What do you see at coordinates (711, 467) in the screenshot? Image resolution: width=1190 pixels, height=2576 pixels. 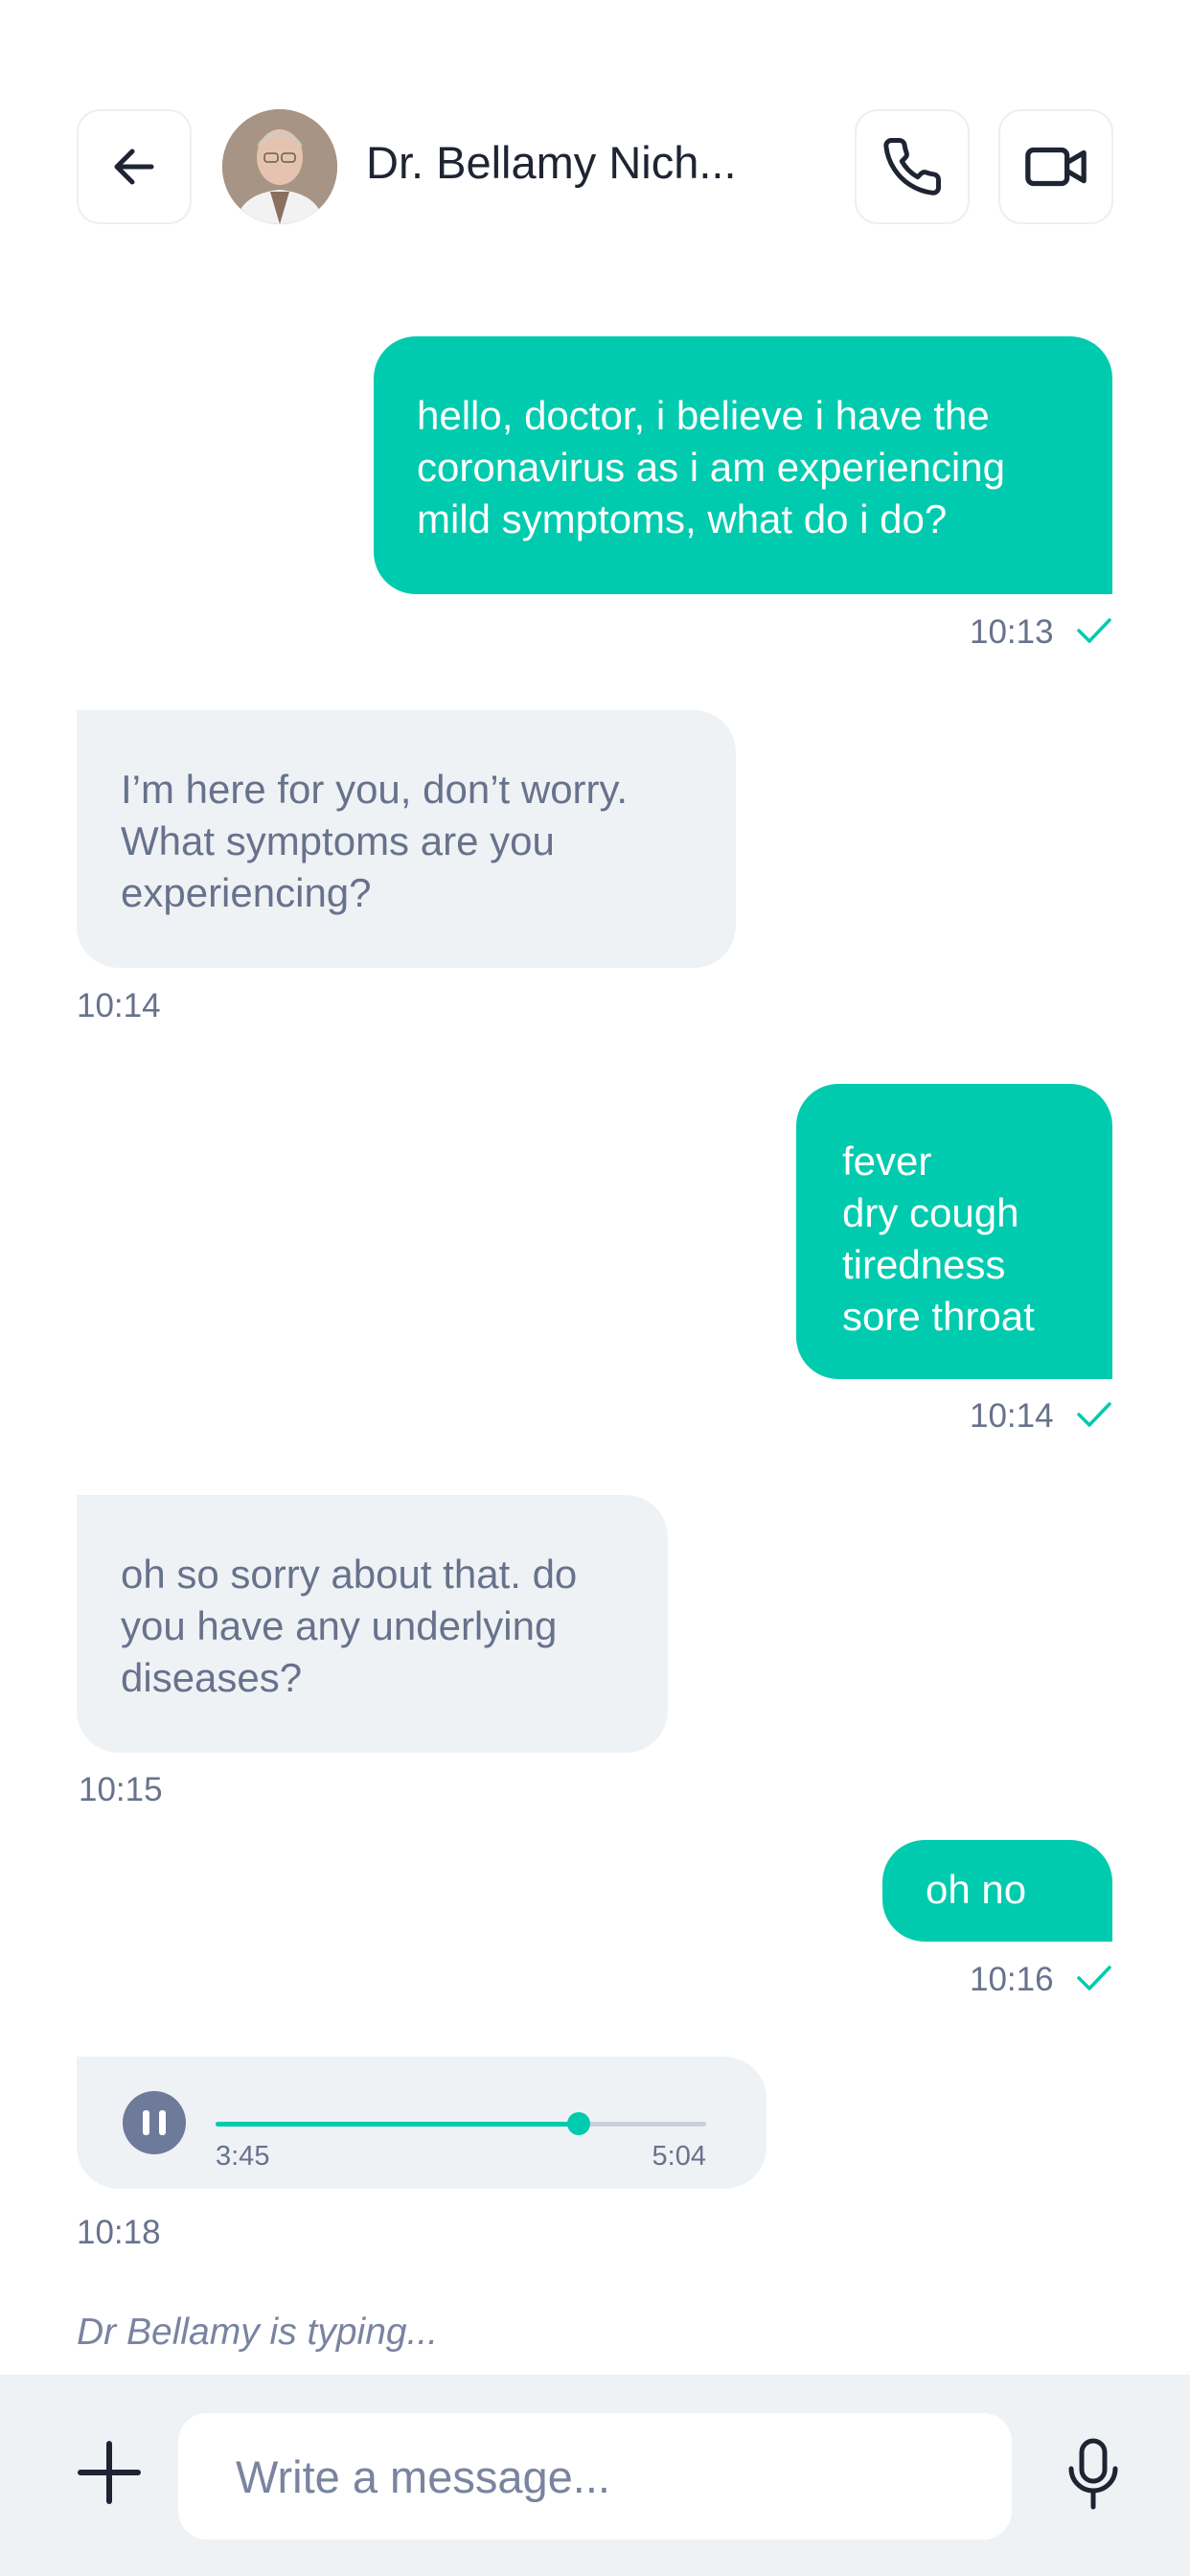 I see `message-text: coronavirus as i am experiencing` at bounding box center [711, 467].